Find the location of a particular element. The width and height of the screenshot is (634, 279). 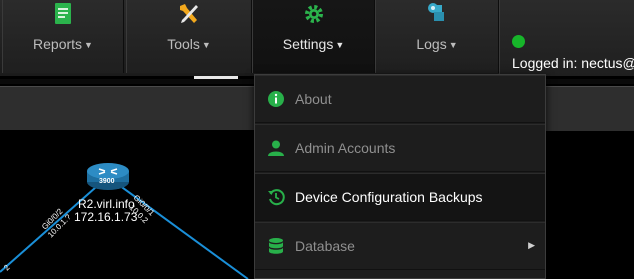

logs-scroll-icon is located at coordinates (437, 15).